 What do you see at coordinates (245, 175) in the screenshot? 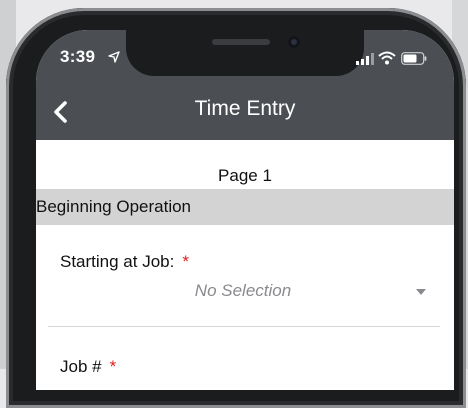
I see `page-indicator: Page 1` at bounding box center [245, 175].